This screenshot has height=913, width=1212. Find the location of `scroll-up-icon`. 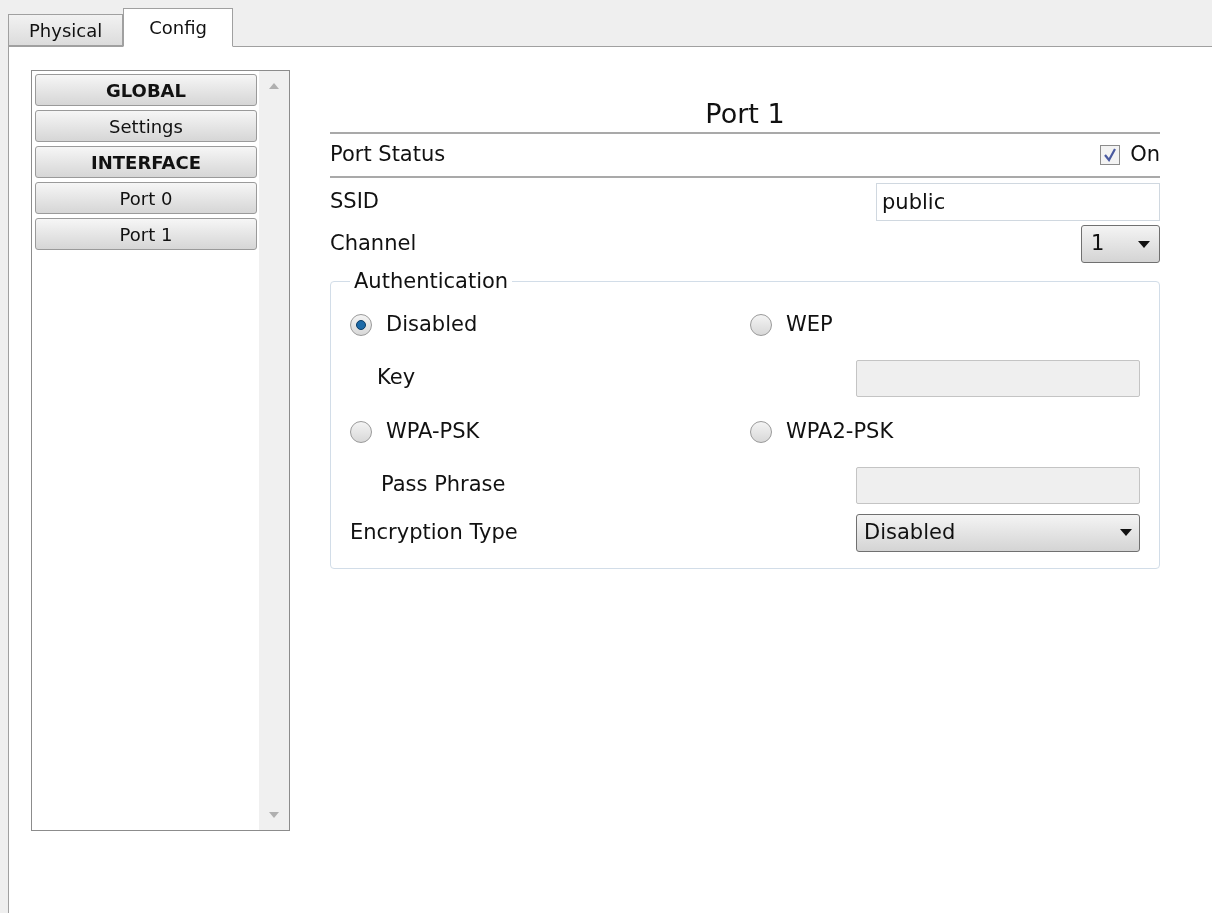

scroll-up-icon is located at coordinates (274, 86).